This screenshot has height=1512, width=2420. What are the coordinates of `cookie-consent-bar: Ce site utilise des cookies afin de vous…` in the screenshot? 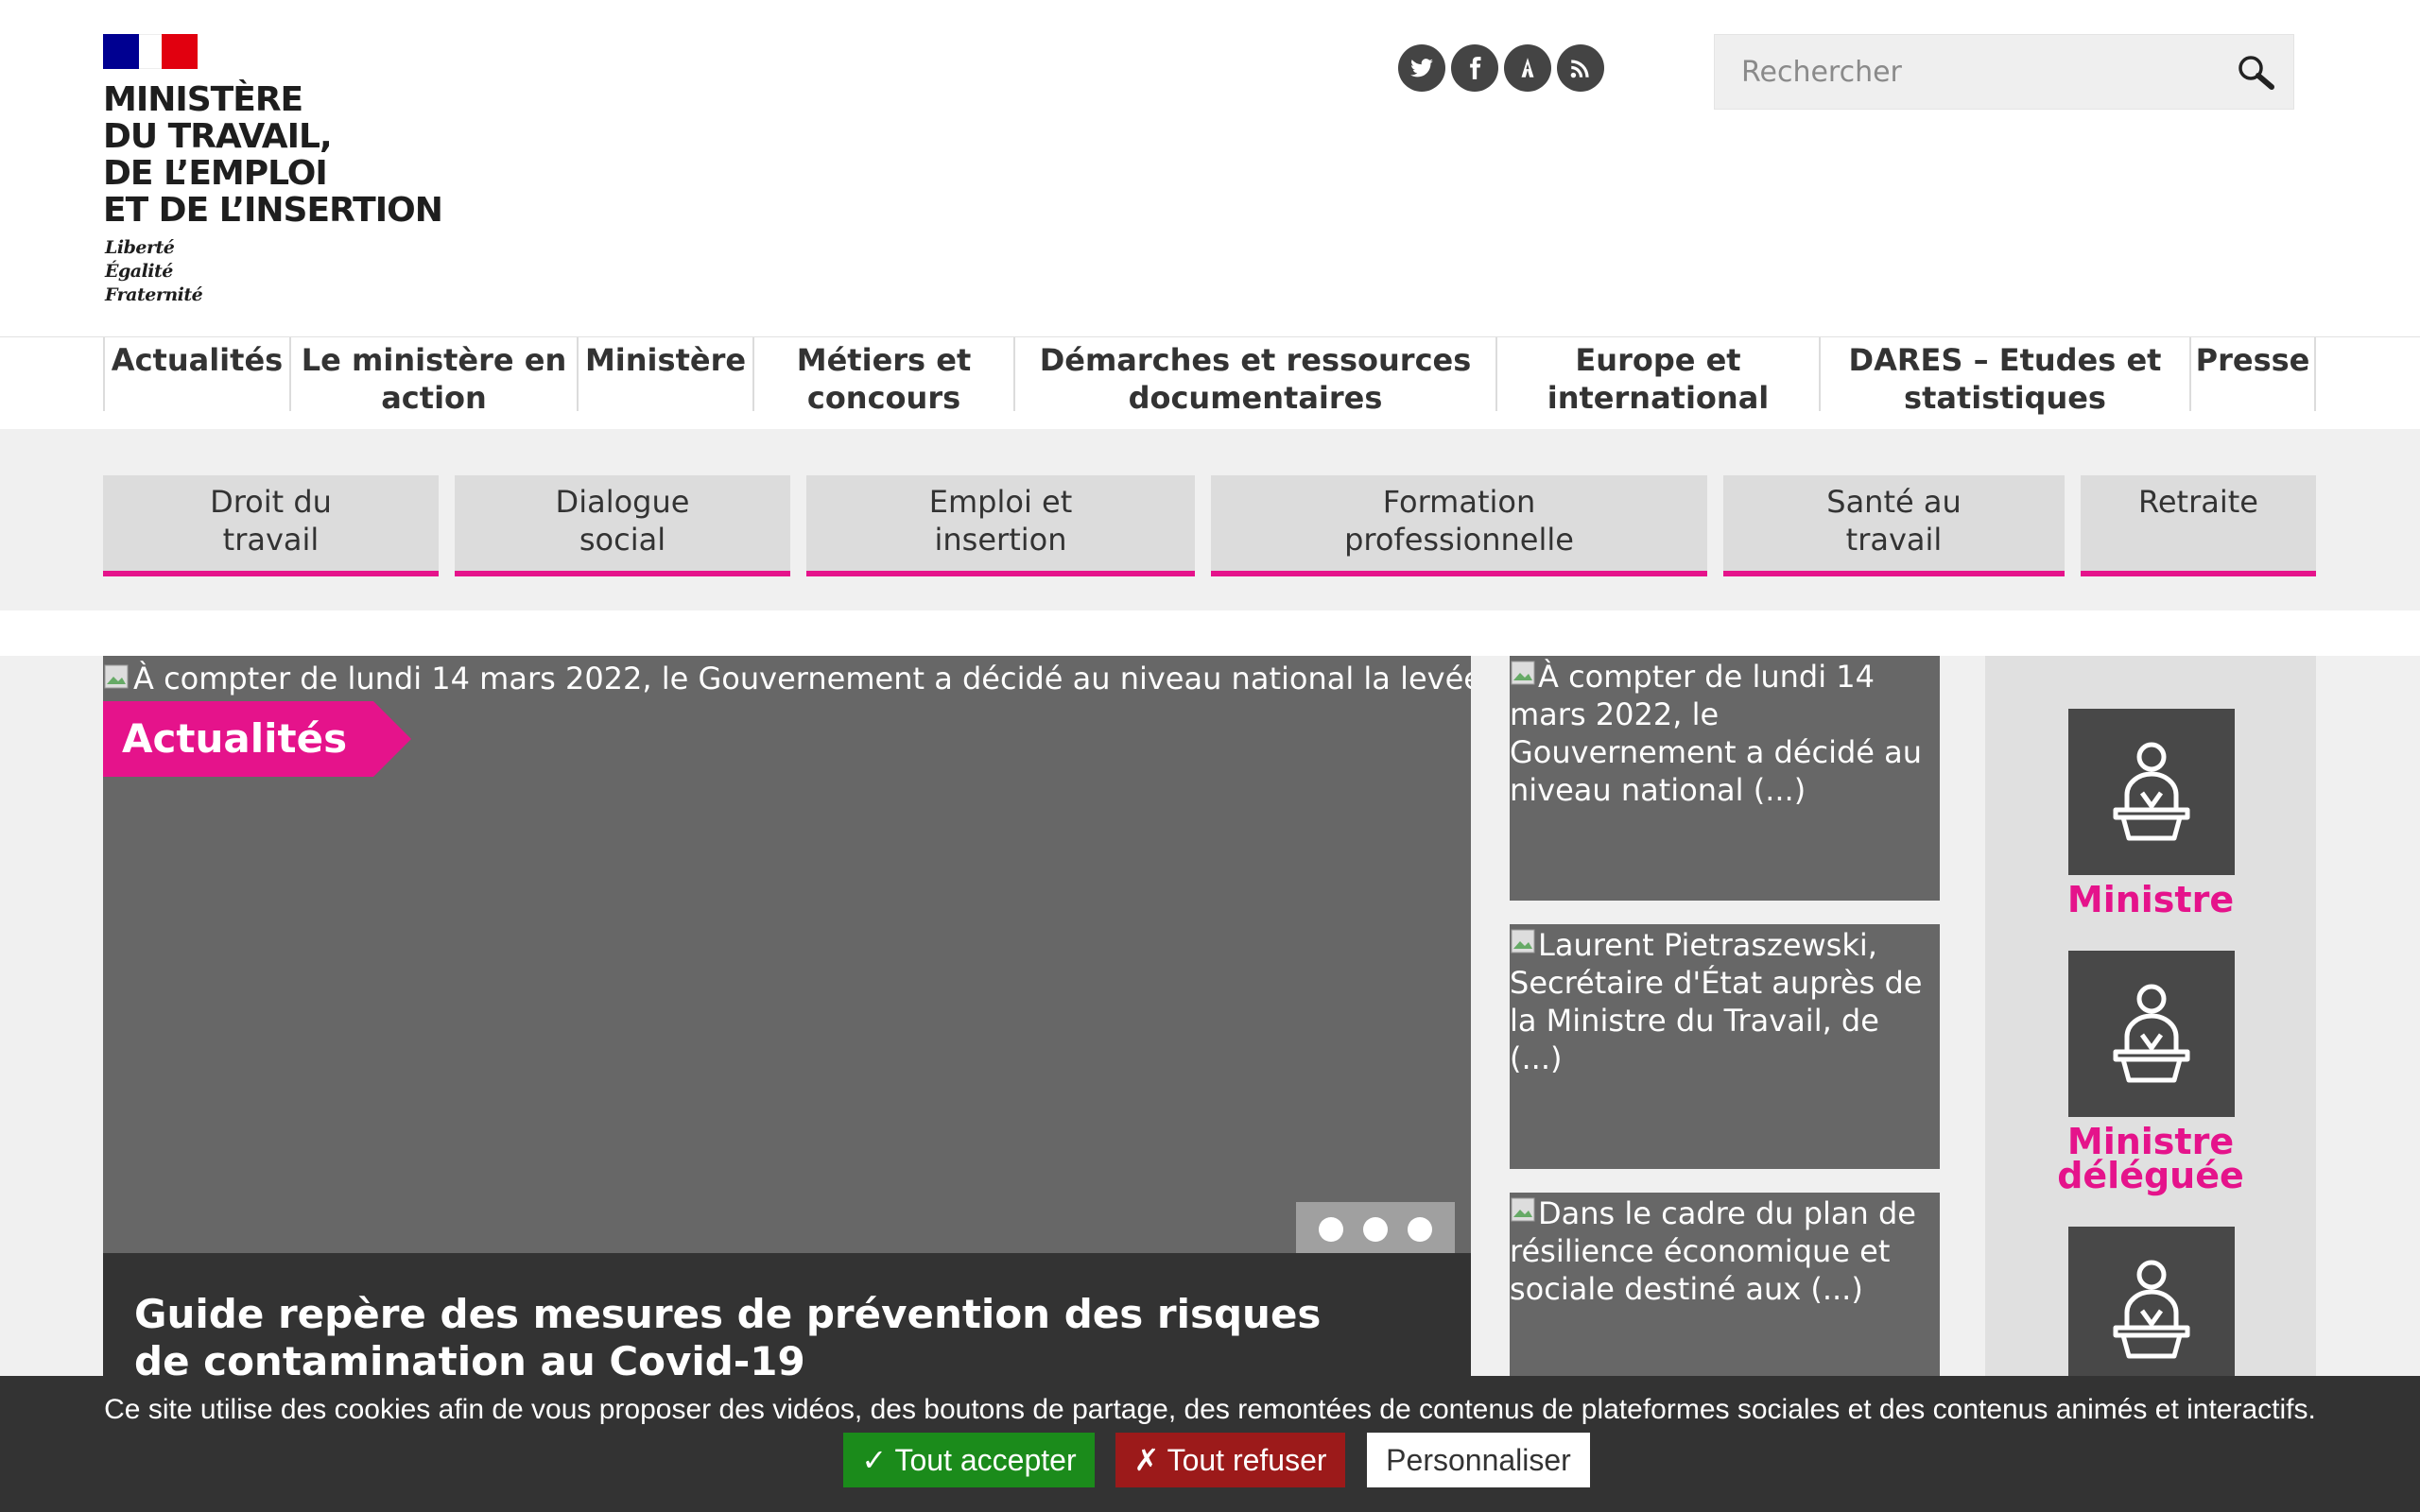 It's located at (1210, 1444).